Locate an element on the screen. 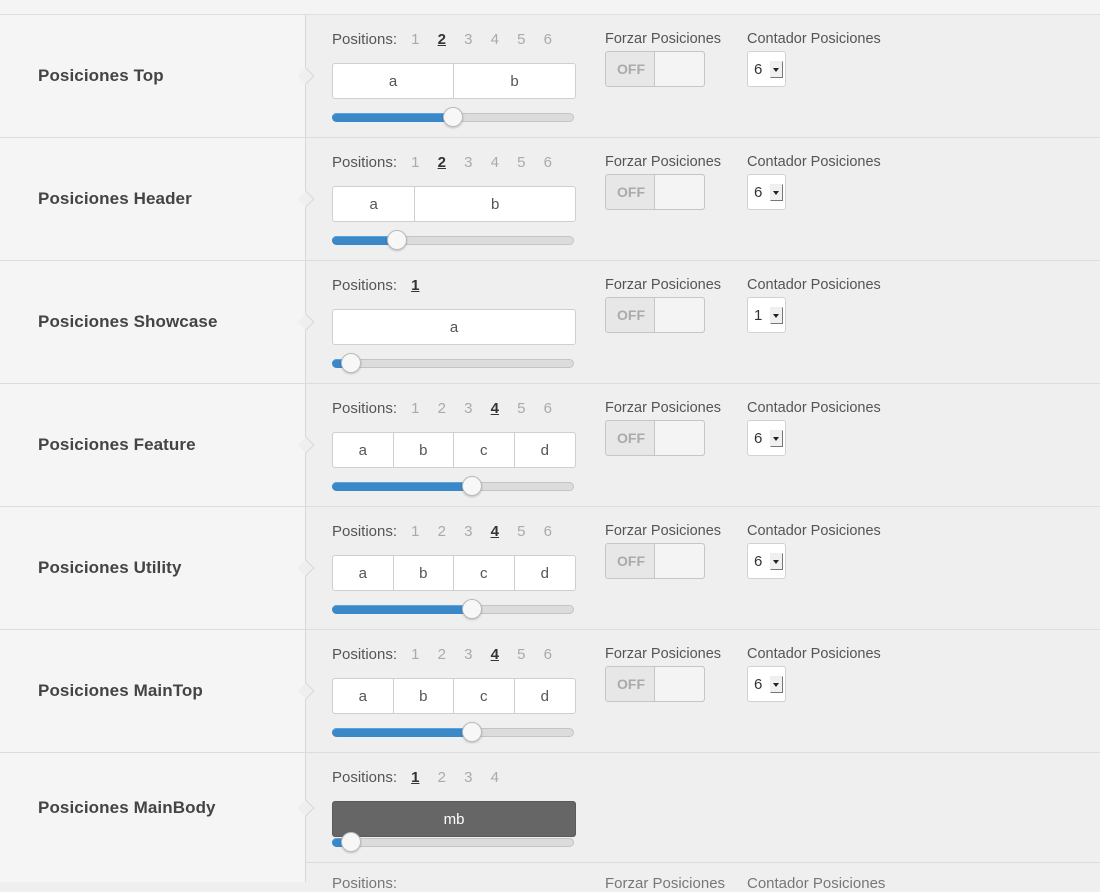 The image size is (1100, 892). row-title: Posiciones MainBody is located at coordinates (127, 807).